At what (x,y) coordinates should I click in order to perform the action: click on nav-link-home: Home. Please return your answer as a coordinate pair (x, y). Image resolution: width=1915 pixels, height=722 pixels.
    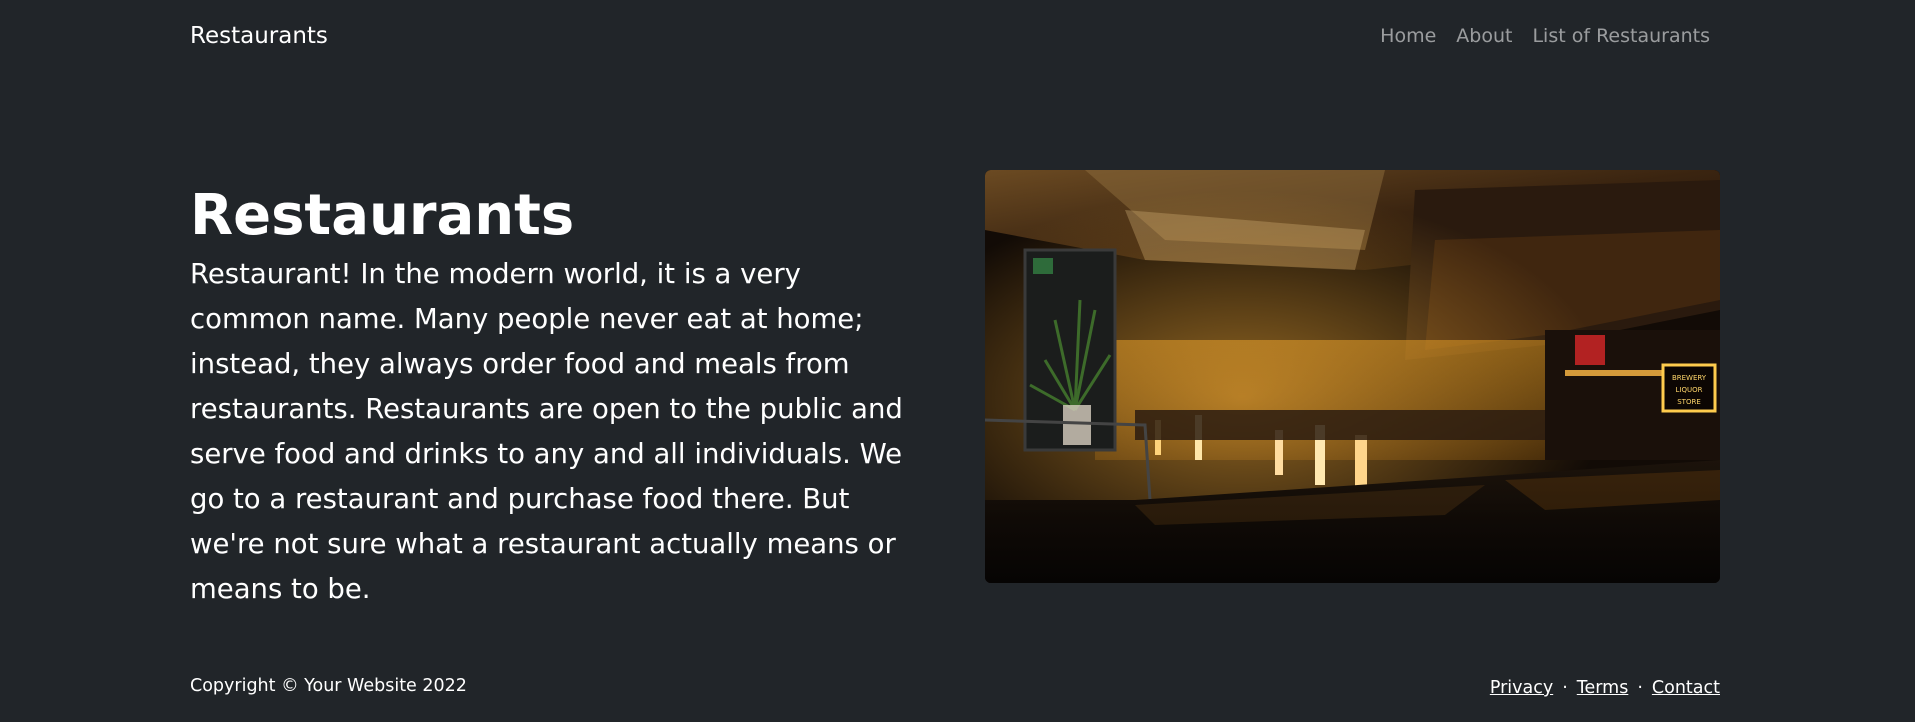
    Looking at the image, I should click on (1408, 36).